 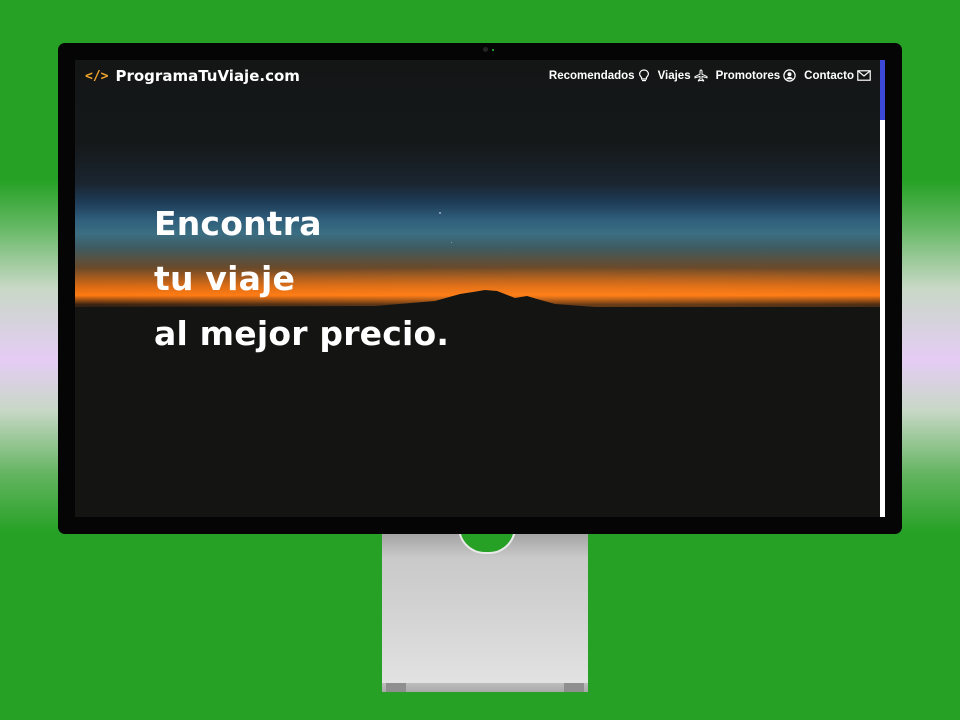 I want to click on airplane-icon, so click(x=701, y=75).